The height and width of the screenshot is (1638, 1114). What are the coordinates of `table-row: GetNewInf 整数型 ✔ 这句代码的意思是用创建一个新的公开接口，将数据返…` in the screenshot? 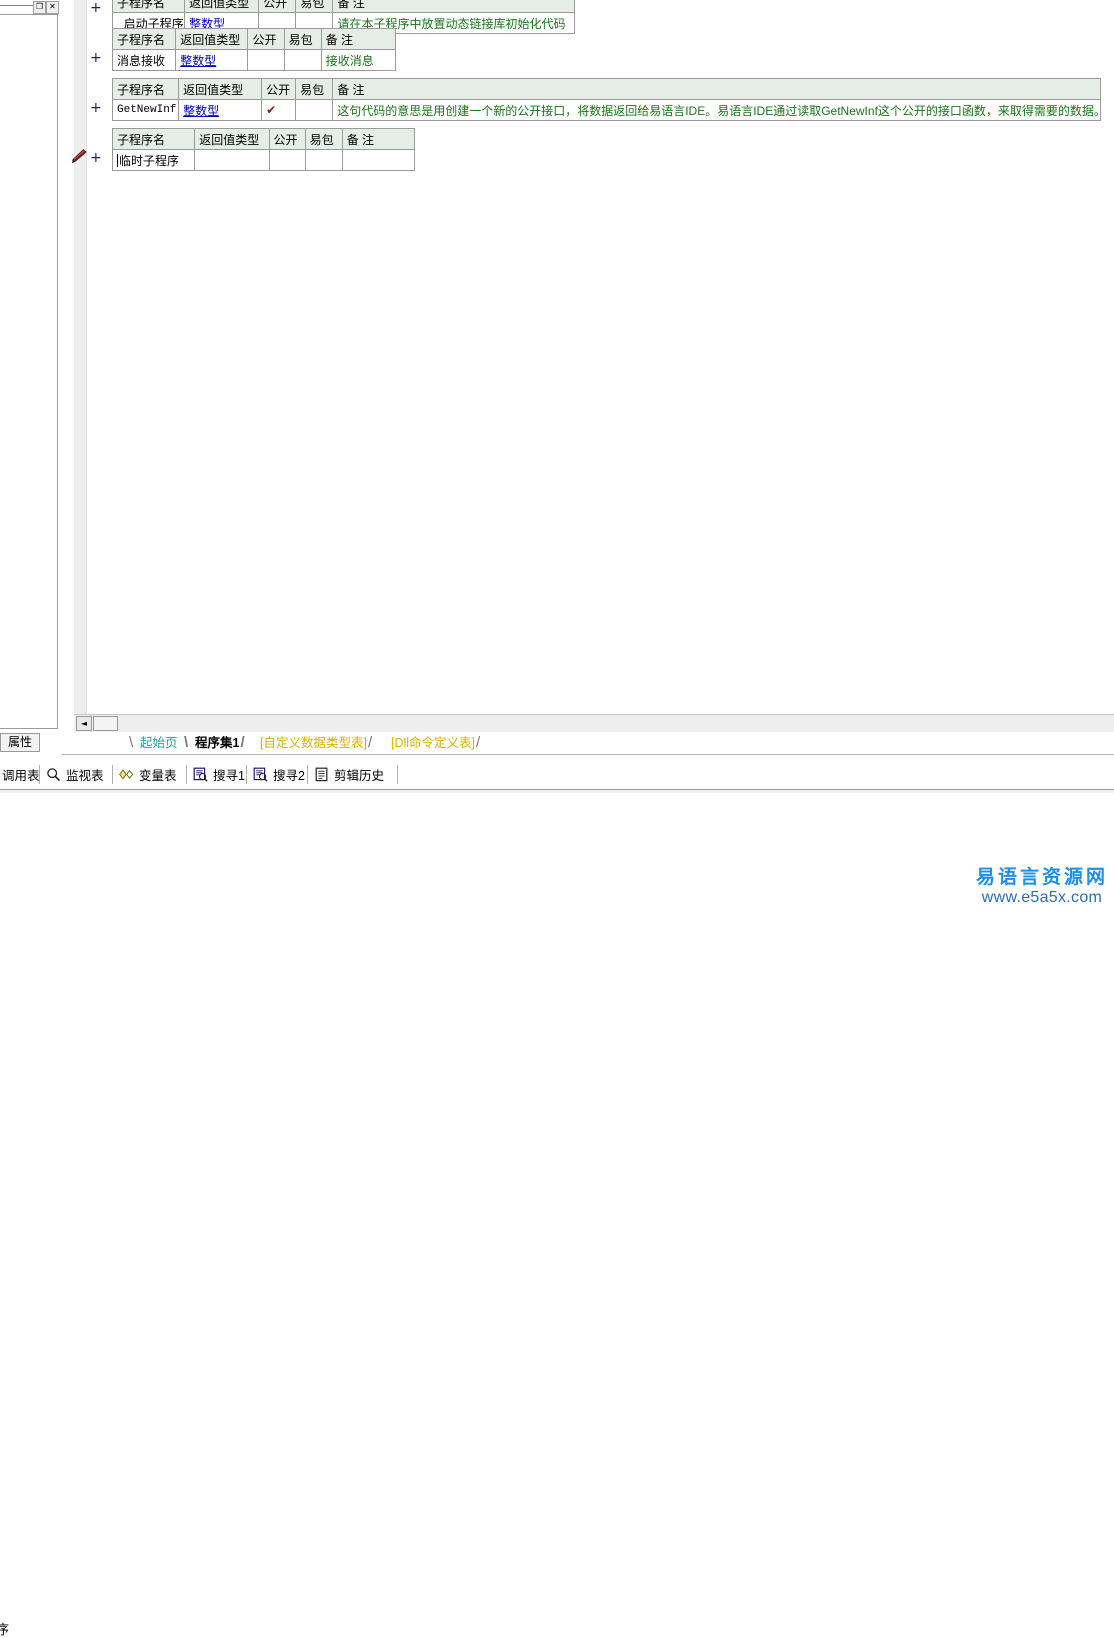 It's located at (606, 110).